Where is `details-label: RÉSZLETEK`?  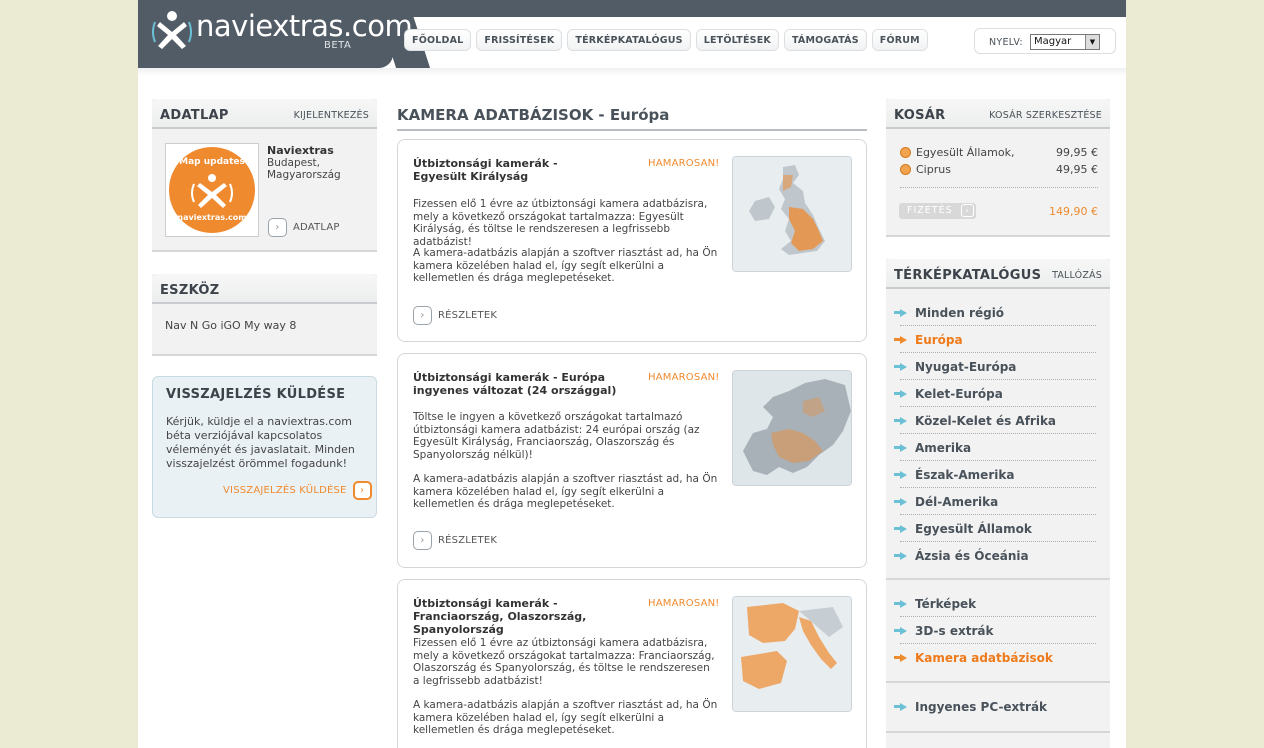
details-label: RÉSZLETEK is located at coordinates (468, 540).